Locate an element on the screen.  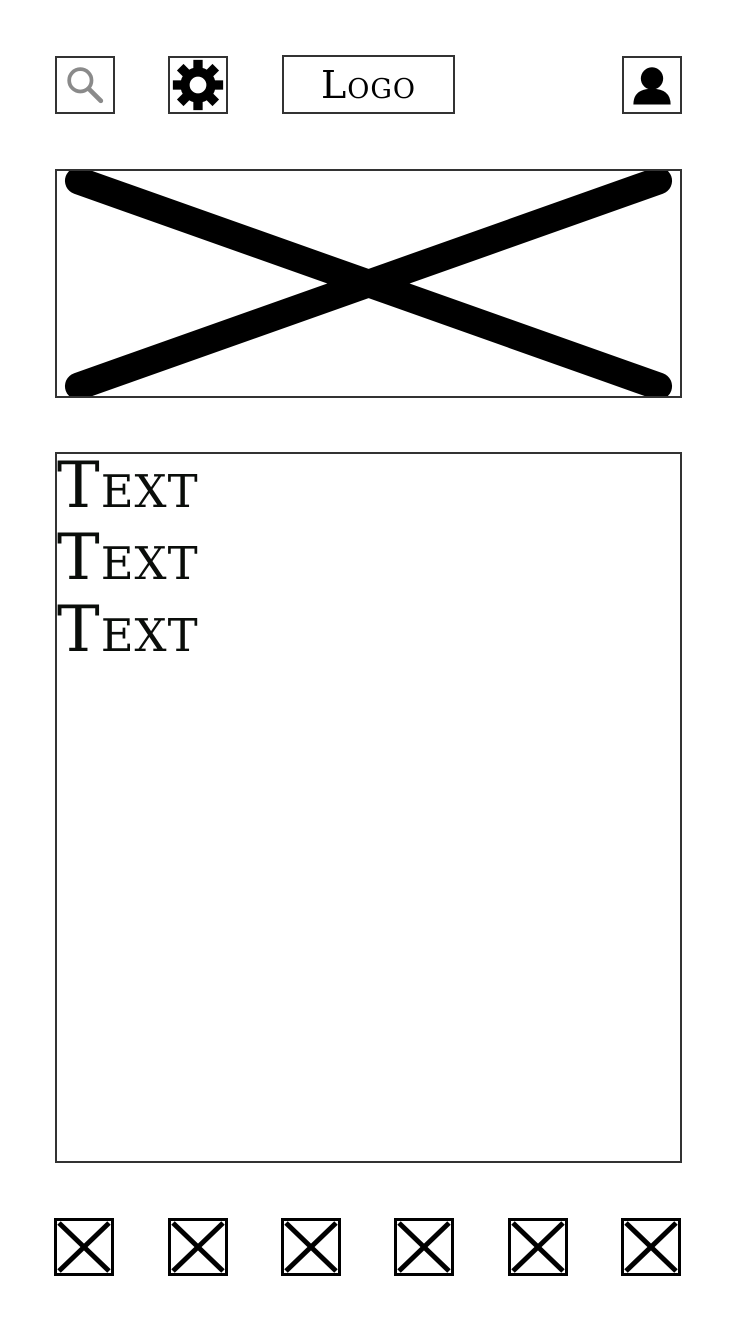
logo: Logo is located at coordinates (368, 84).